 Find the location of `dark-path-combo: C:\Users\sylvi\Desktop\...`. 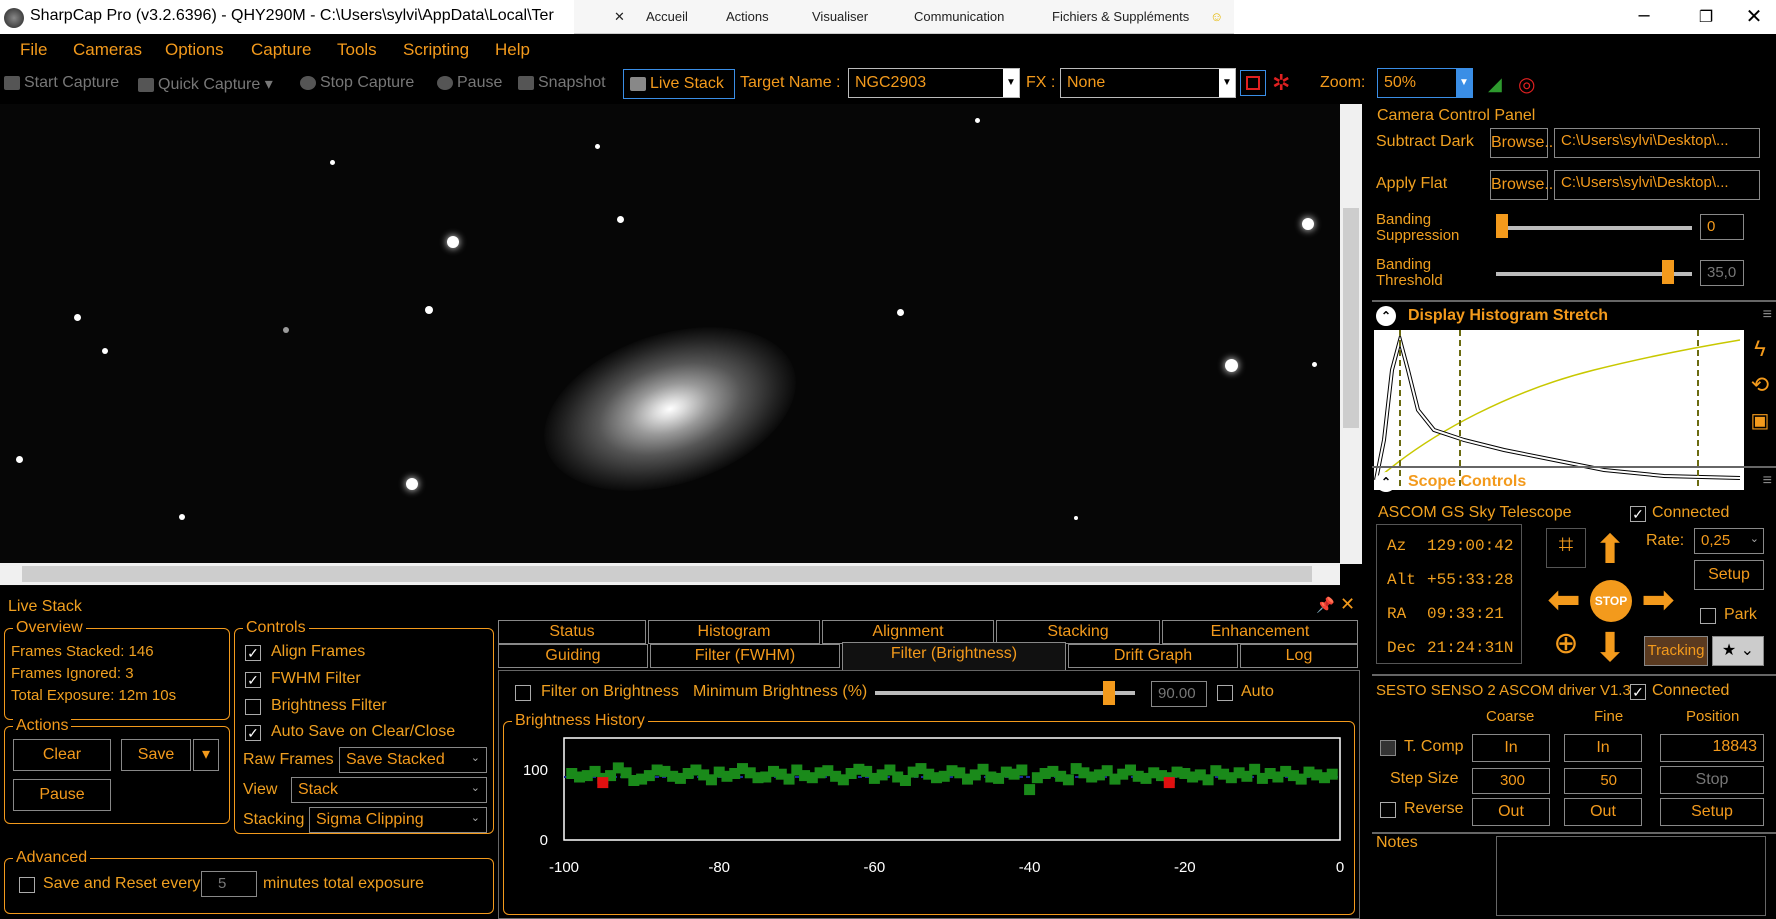

dark-path-combo: C:\Users\sylvi\Desktop\... is located at coordinates (1657, 143).